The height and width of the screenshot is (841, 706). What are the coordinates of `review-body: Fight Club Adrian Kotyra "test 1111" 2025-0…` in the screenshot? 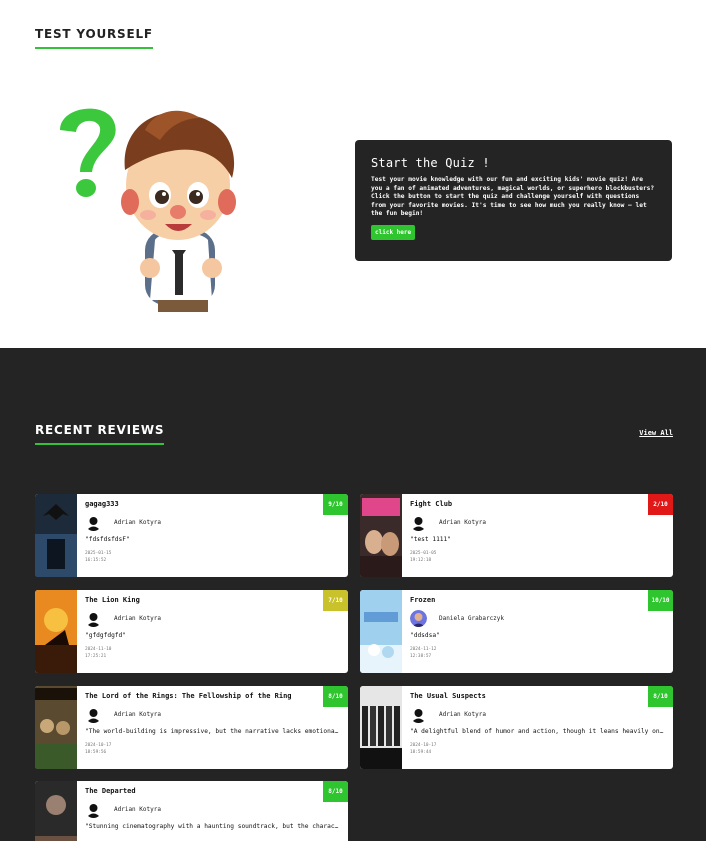 It's located at (537, 535).